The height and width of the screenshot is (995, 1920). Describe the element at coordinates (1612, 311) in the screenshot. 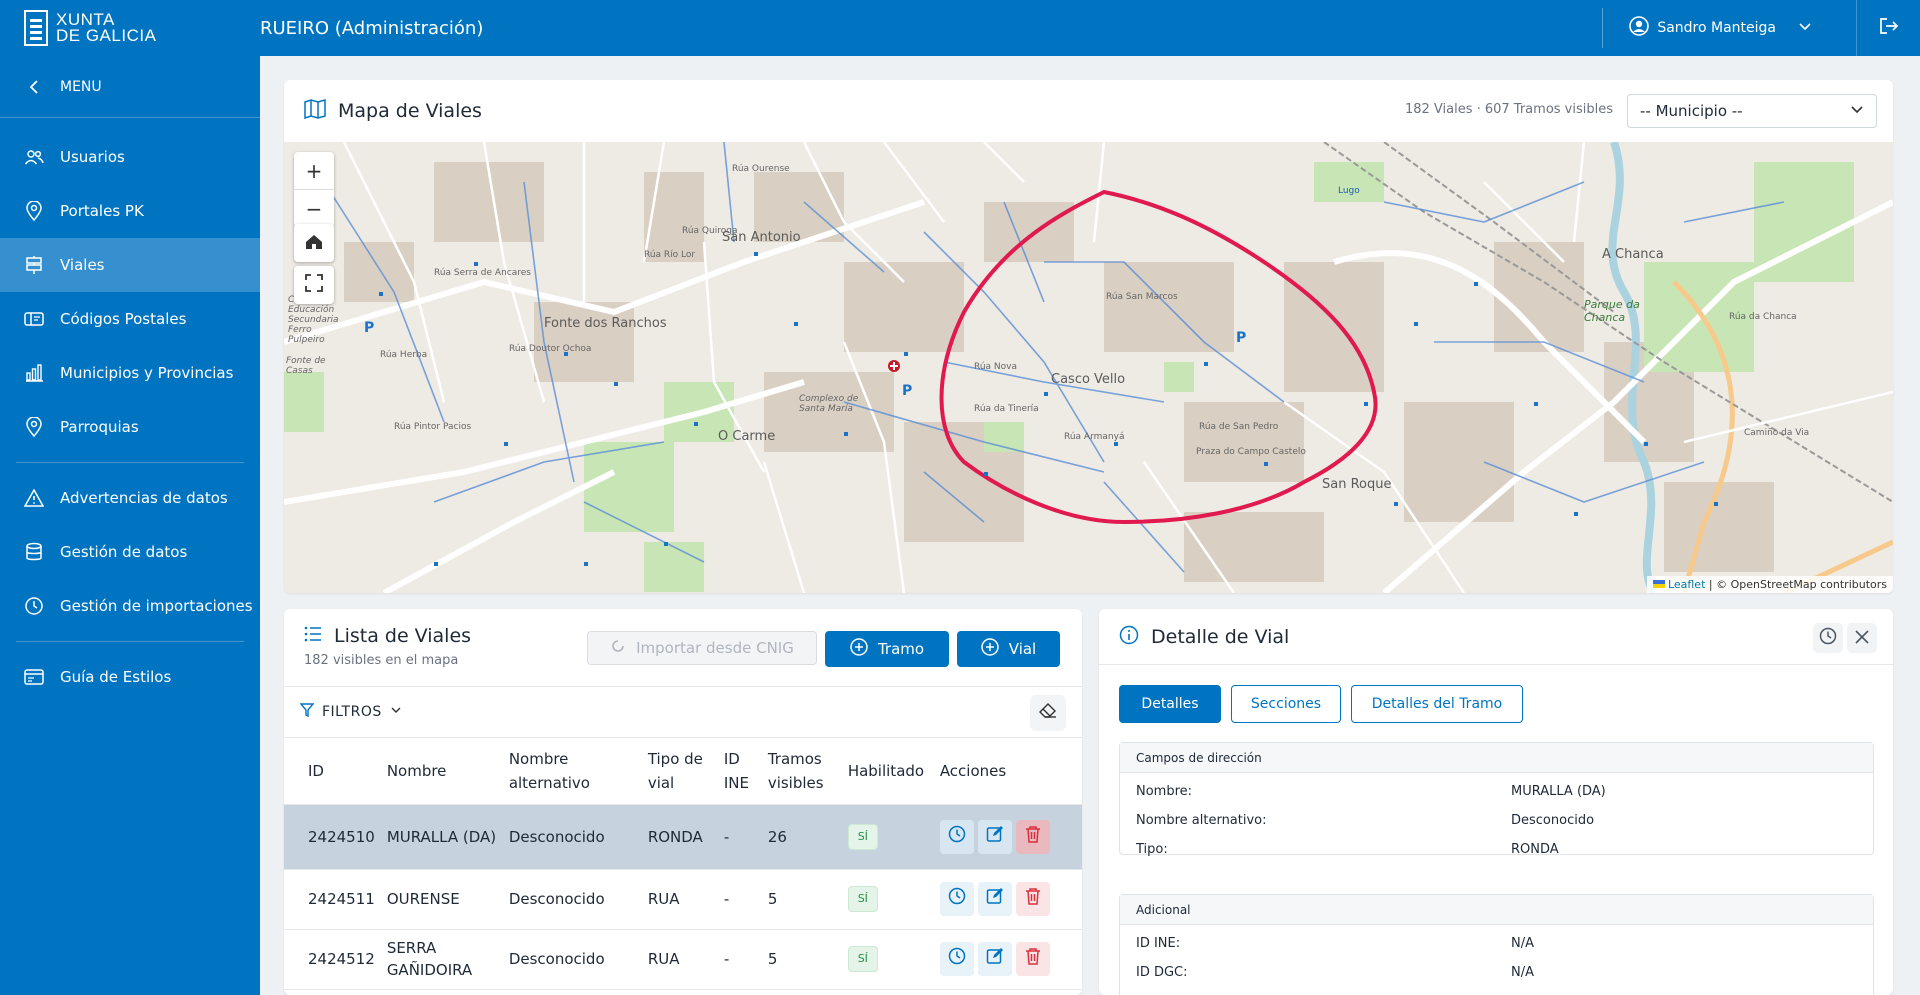

I see `map-label-parque-da-chanca: Parque da Chanca` at that location.